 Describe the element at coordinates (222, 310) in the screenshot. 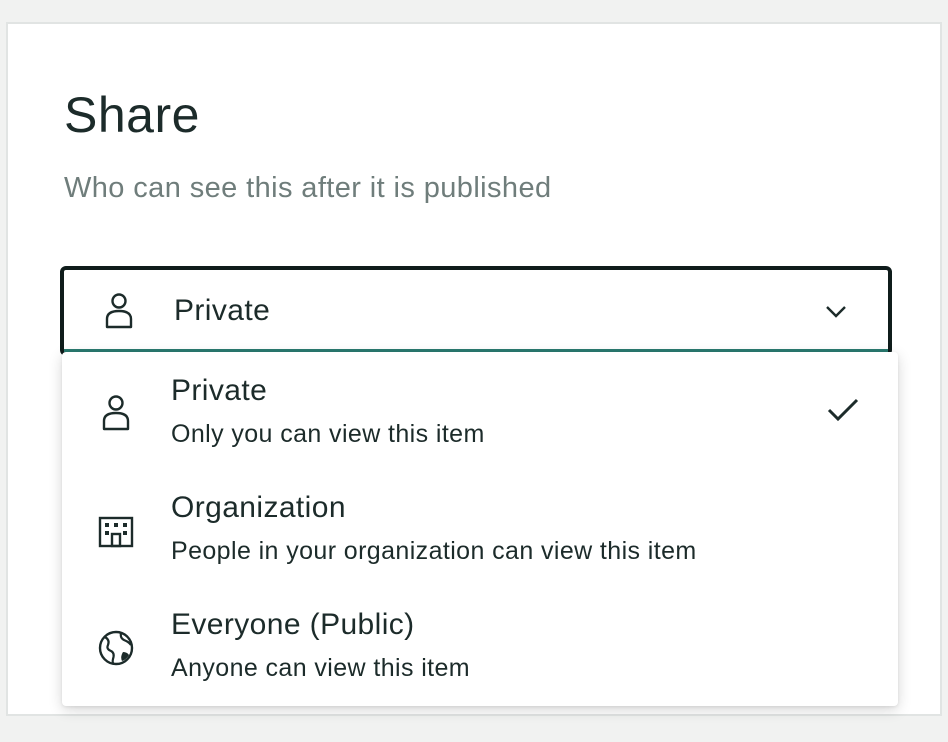

I see `visibility-select-value: Private` at that location.